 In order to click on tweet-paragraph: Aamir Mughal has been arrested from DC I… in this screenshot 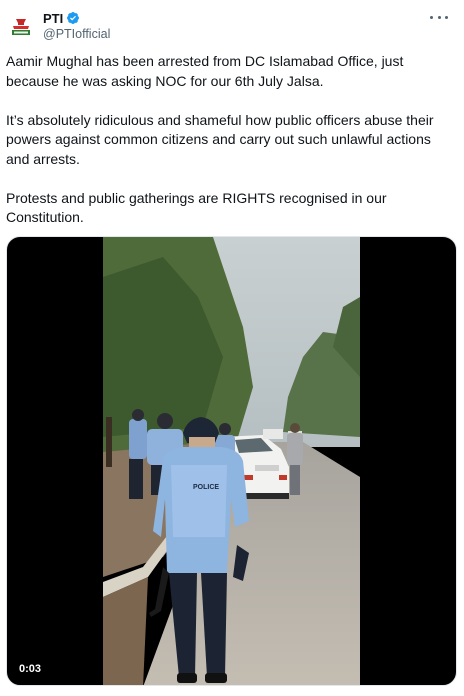, I will do `click(205, 71)`.